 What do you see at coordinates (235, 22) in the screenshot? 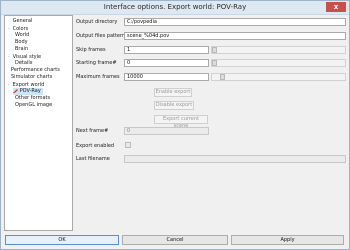
I see `output-directory-field` at bounding box center [235, 22].